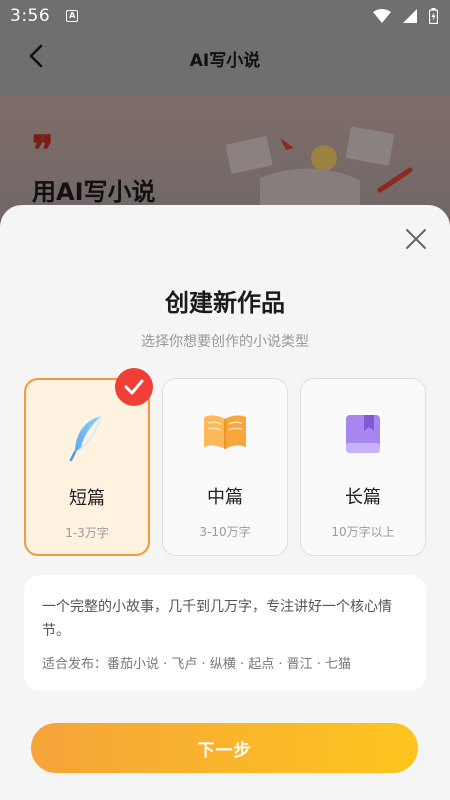 Image resolution: width=450 pixels, height=800 pixels. Describe the element at coordinates (363, 467) in the screenshot. I see `option-long-story: 长篇 10万字以上` at that location.